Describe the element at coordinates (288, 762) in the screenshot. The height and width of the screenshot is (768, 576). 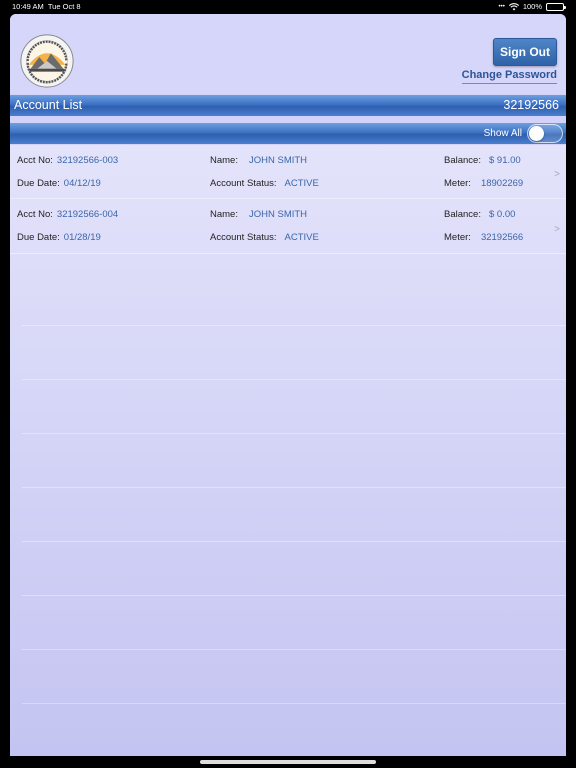
I see `home-indicator` at that location.